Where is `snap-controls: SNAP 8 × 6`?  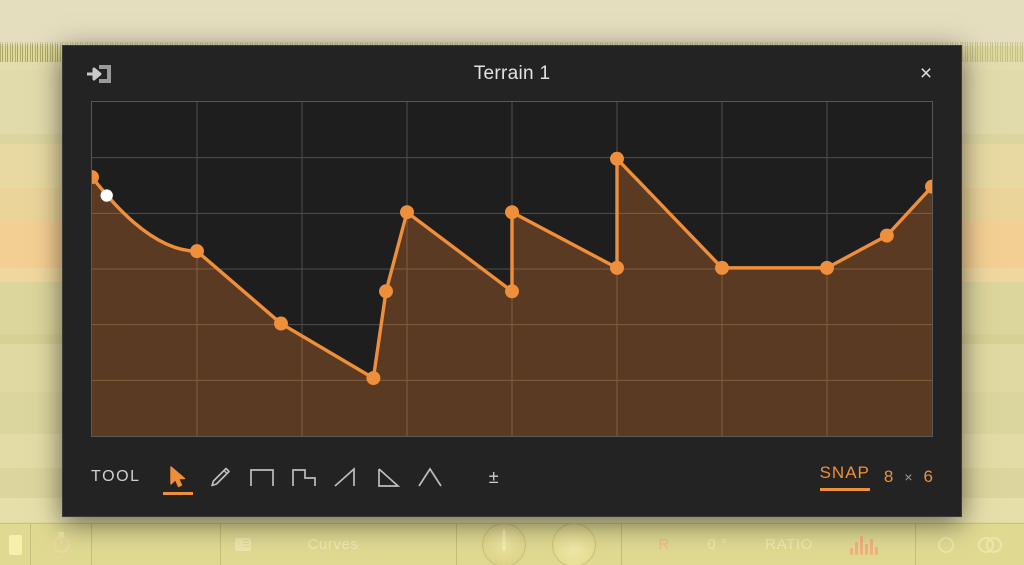 snap-controls: SNAP 8 × 6 is located at coordinates (876, 477).